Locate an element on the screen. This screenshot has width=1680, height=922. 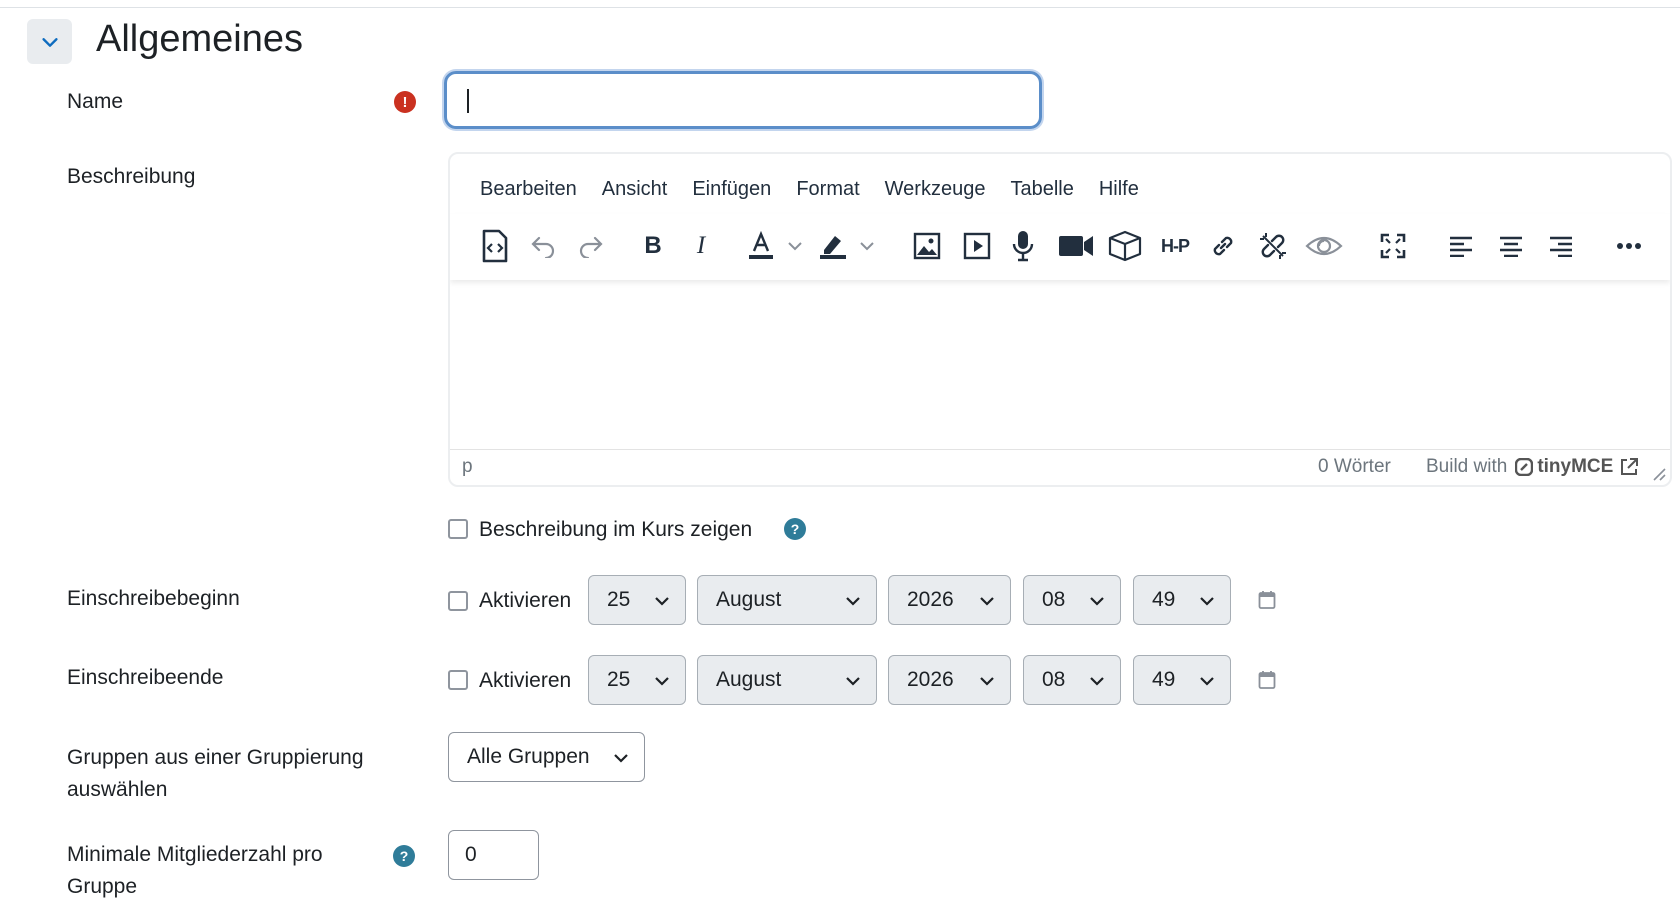
collapse-section-button is located at coordinates (49, 41).